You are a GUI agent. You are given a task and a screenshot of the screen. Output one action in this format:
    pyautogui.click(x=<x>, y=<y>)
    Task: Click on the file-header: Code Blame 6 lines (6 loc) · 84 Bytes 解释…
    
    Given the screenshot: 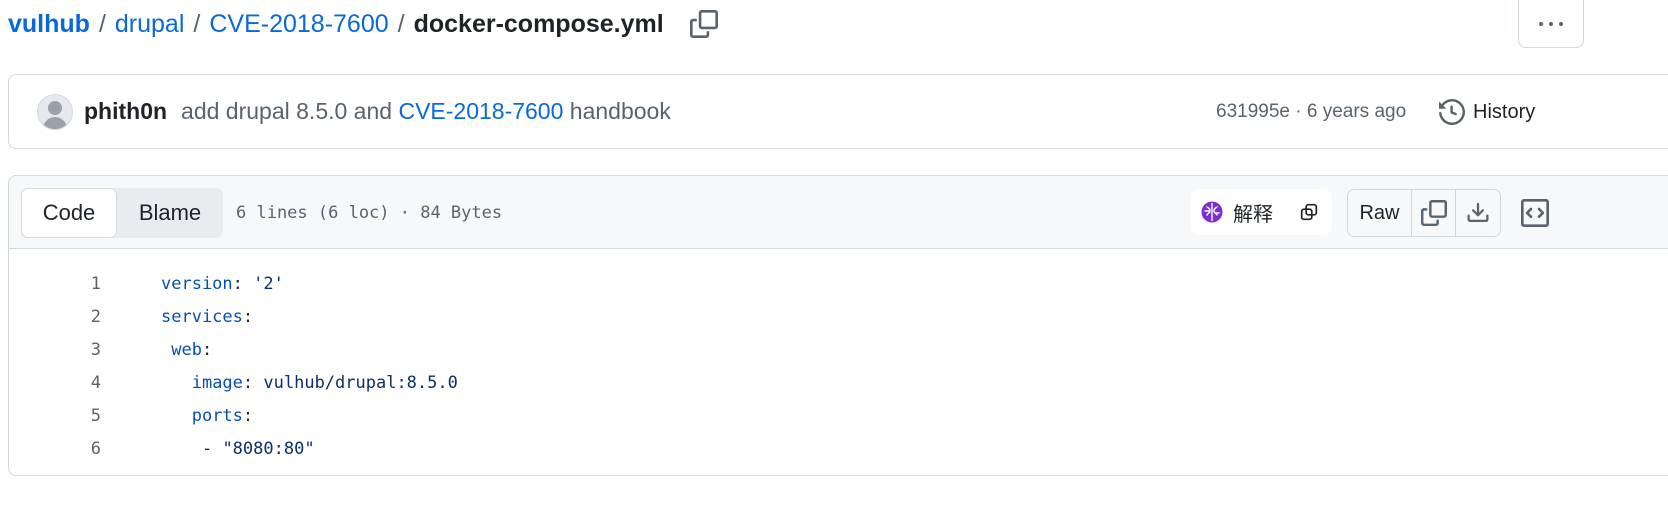 What is the action you would take?
    pyautogui.click(x=838, y=212)
    